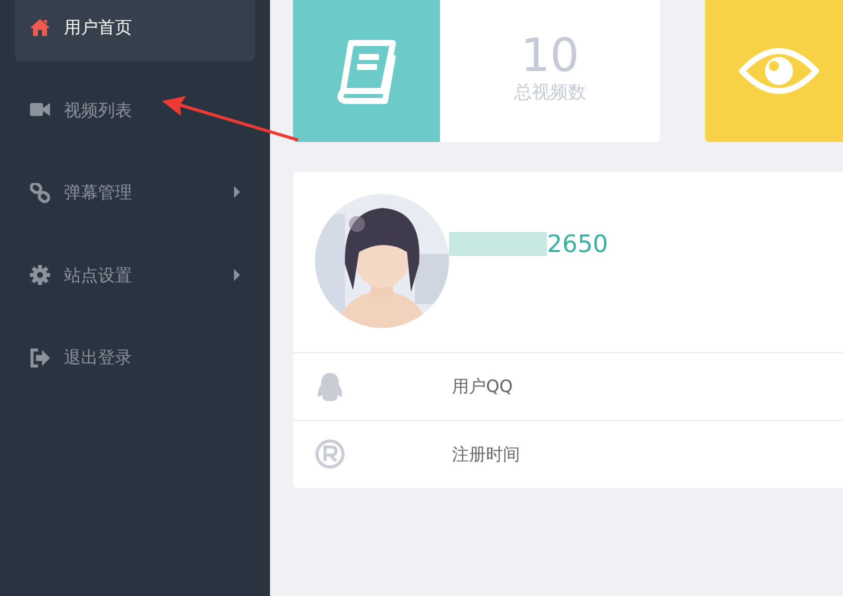 This screenshot has width=843, height=596. What do you see at coordinates (778, 71) in the screenshot?
I see `eye-icon` at bounding box center [778, 71].